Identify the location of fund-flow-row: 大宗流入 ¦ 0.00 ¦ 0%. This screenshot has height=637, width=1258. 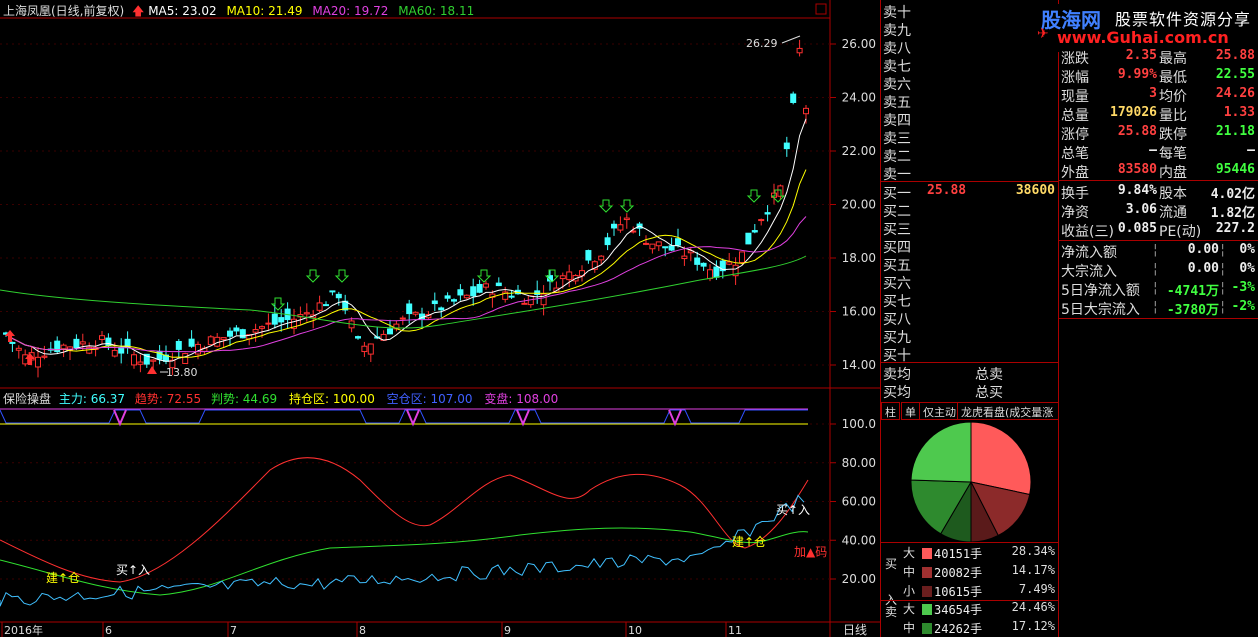
(1158, 270).